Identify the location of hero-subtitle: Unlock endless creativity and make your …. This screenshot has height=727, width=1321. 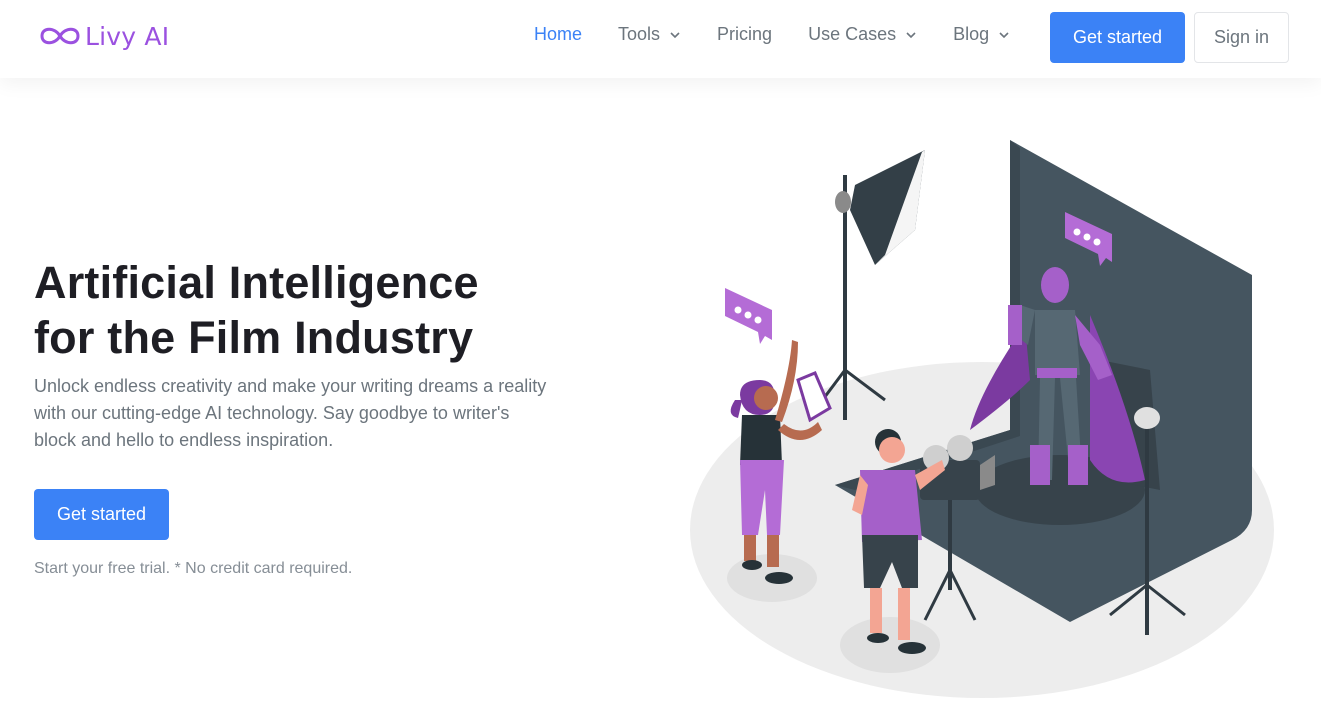
(290, 413).